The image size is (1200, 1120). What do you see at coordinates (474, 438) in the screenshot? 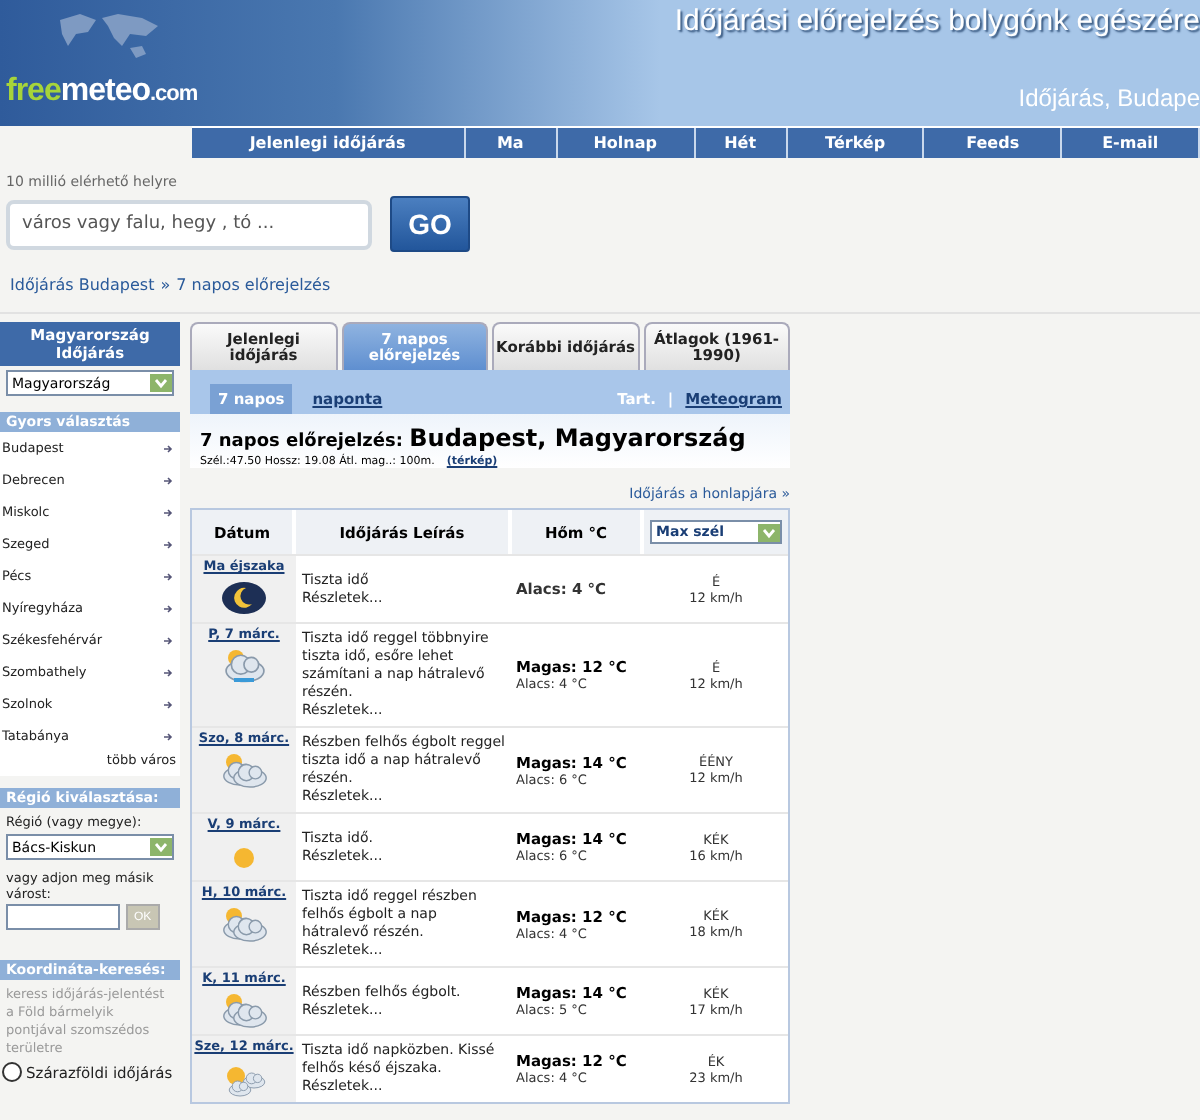
I see `forecast-heading: 7 napos előrejelzés: Budapest, Magyarország` at bounding box center [474, 438].